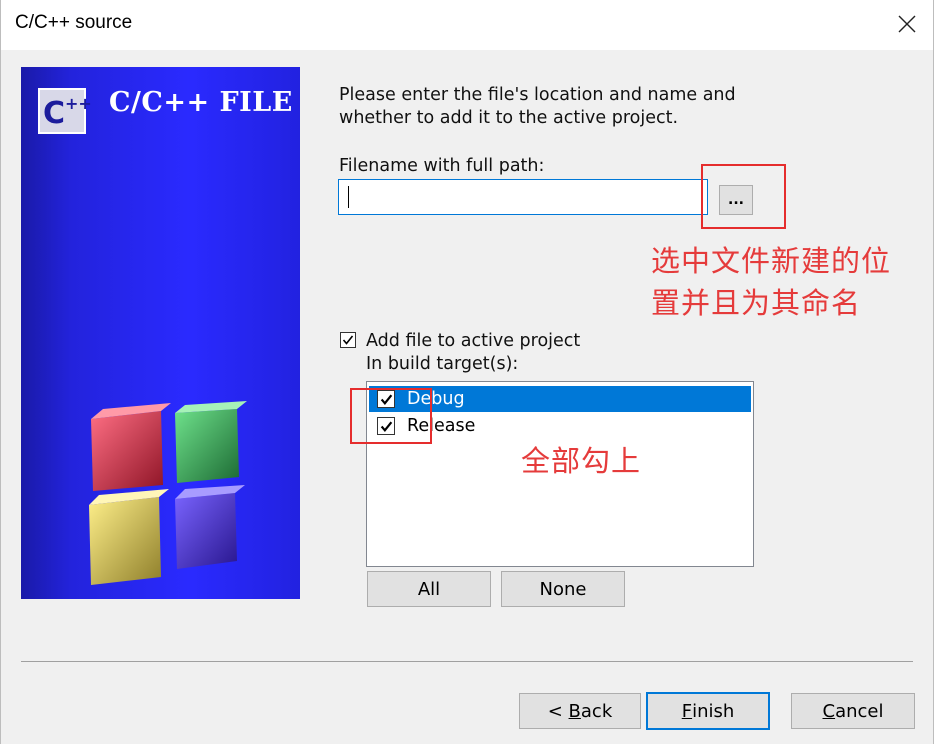 The width and height of the screenshot is (934, 744). Describe the element at coordinates (596, 711) in the screenshot. I see `back-rest: ack` at that location.